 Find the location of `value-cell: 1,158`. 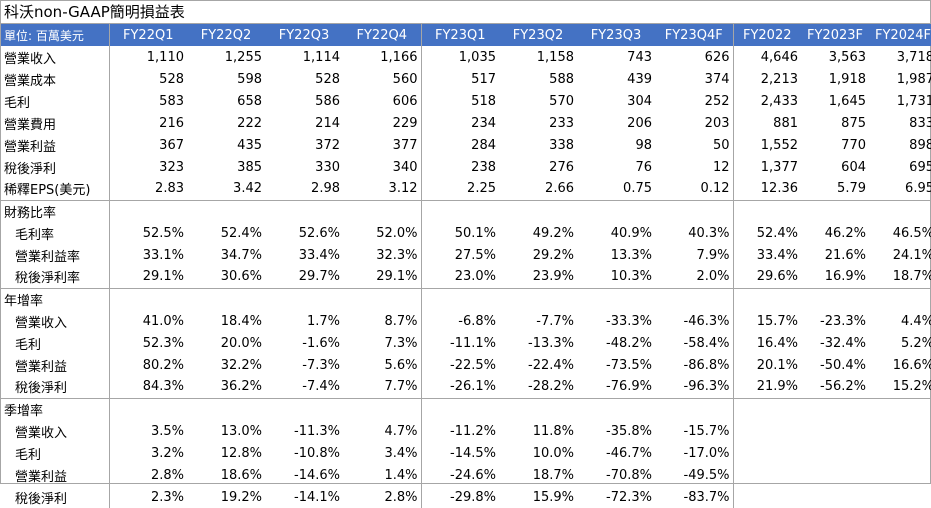

value-cell: 1,158 is located at coordinates (555, 57).